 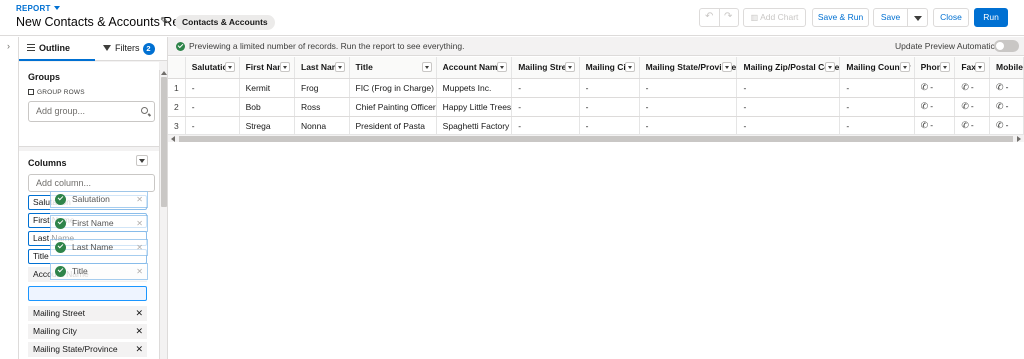 I want to click on column-header: Mobile, so click(x=1006, y=68).